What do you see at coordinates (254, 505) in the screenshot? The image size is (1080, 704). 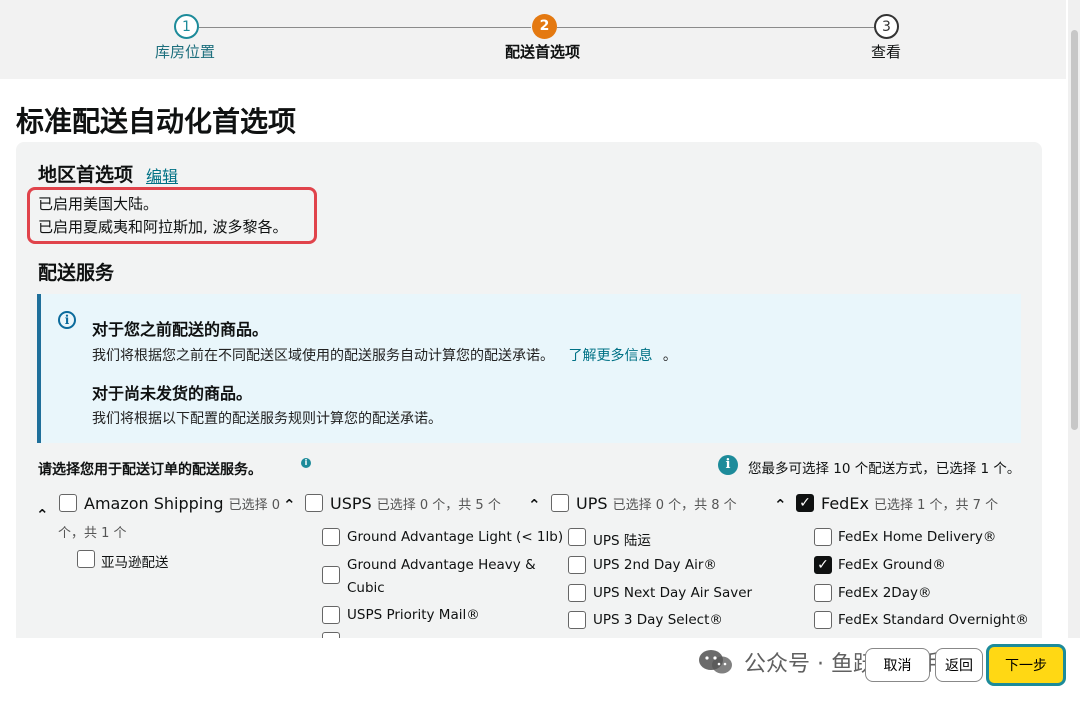 I see `carrier-count: 已选择 0` at bounding box center [254, 505].